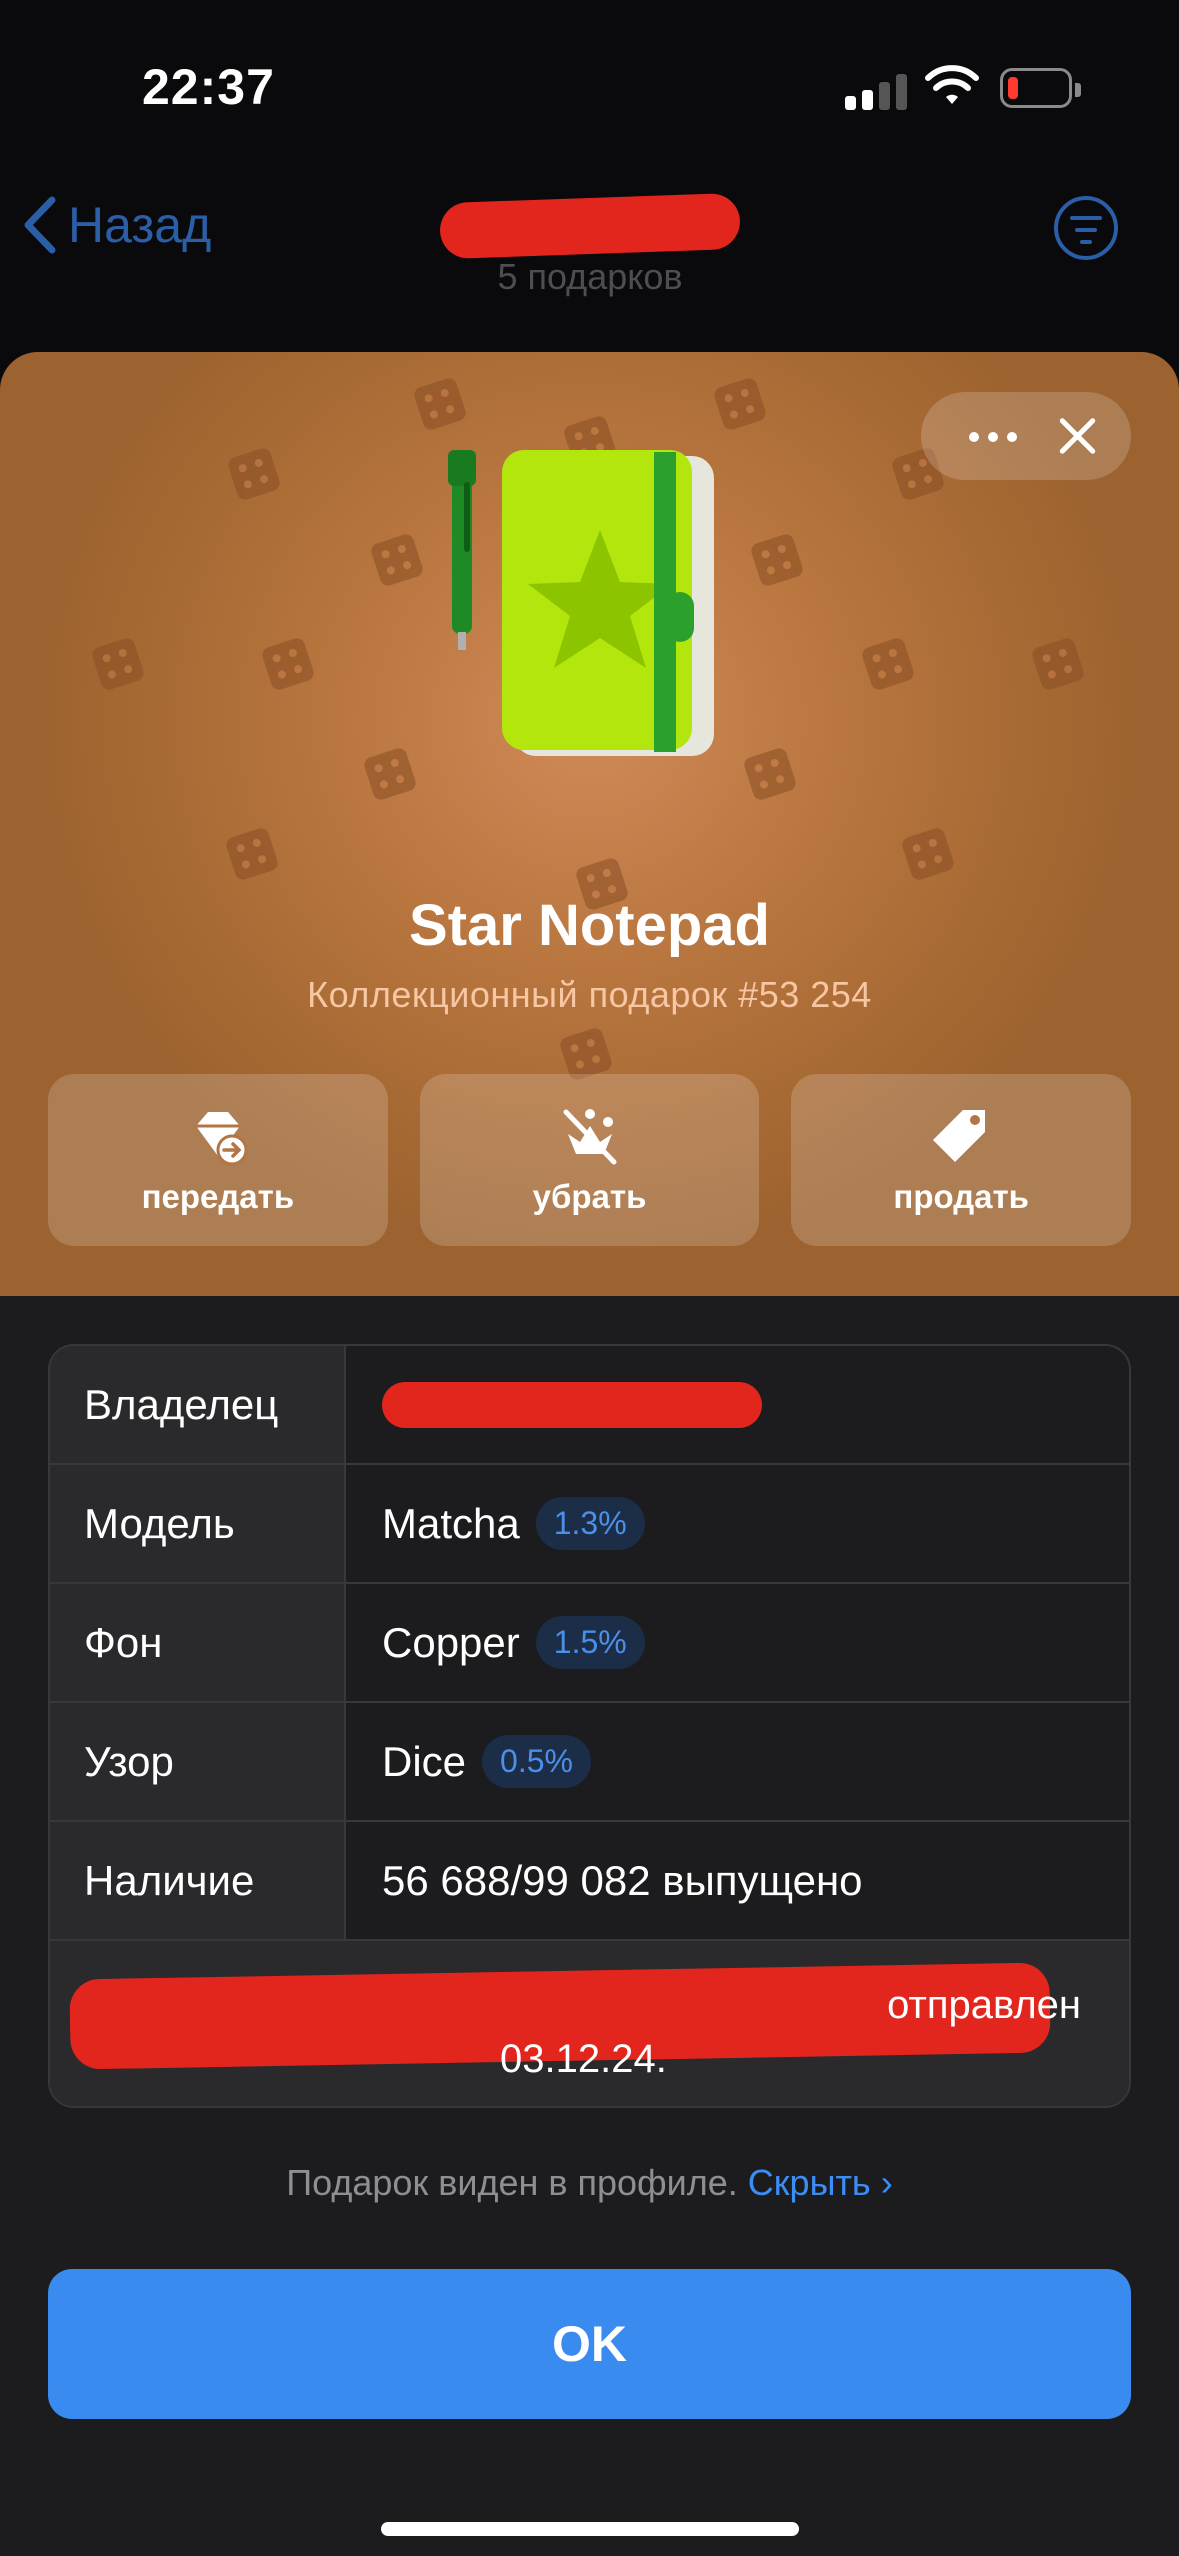 This screenshot has height=2556, width=1179. What do you see at coordinates (512, 2182) in the screenshot?
I see `visibility-text: Подарок виден в профиле.` at bounding box center [512, 2182].